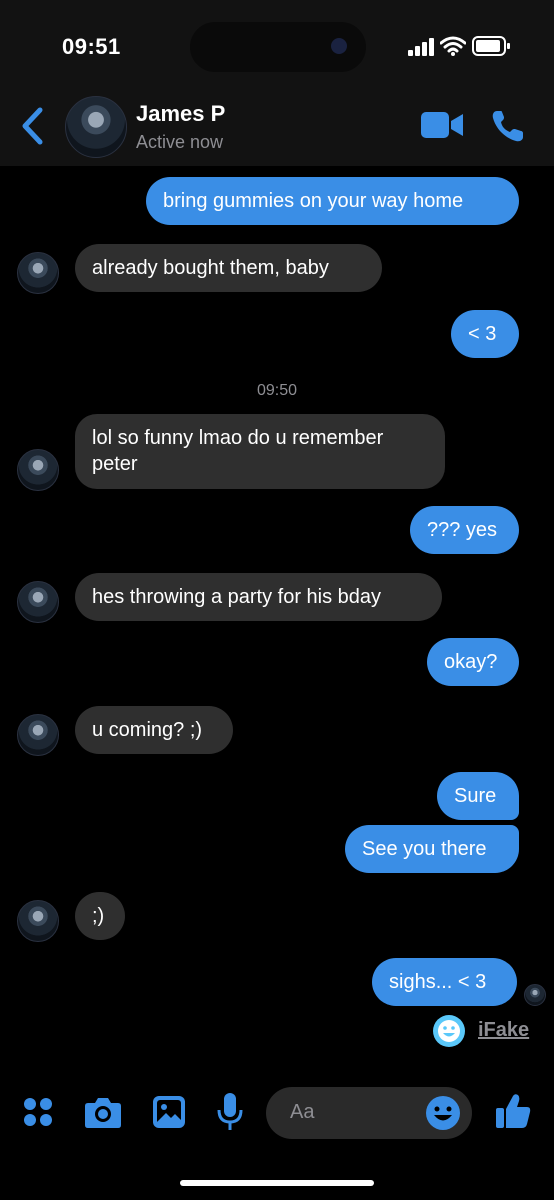 This screenshot has width=554, height=1200. I want to click on message-timestamp: 09:50, so click(277, 390).